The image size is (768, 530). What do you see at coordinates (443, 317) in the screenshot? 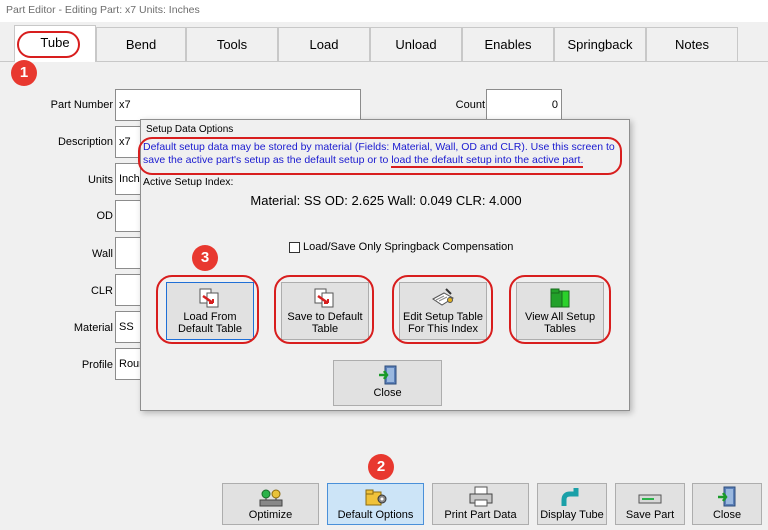
I see `edit-setup-table-label-1: Edit Setup Table` at bounding box center [443, 317].